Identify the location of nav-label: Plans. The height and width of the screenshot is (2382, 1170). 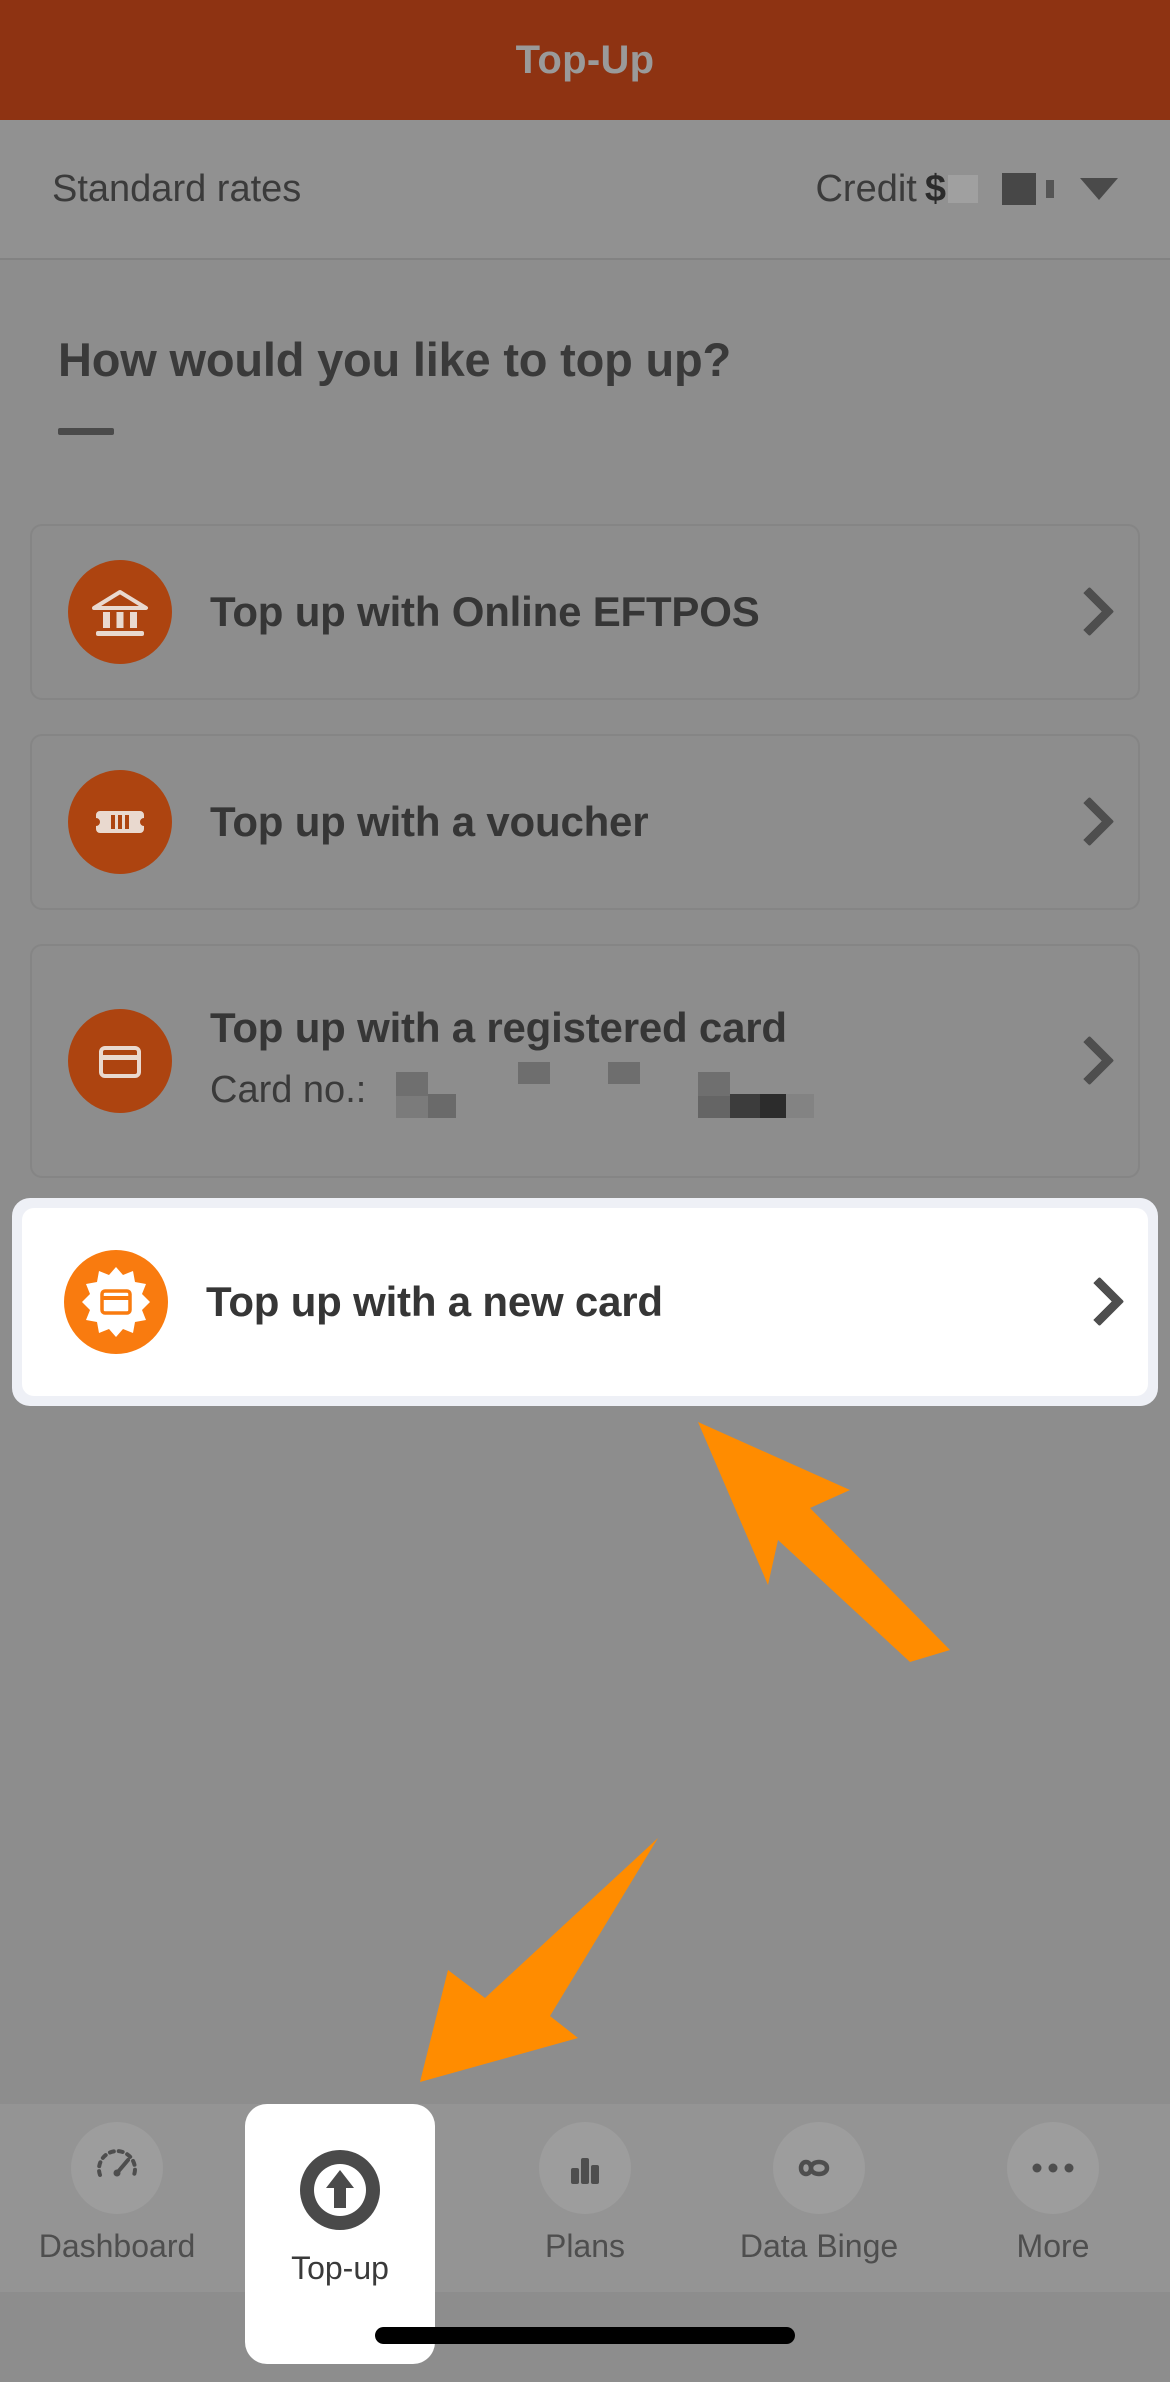
(585, 2246).